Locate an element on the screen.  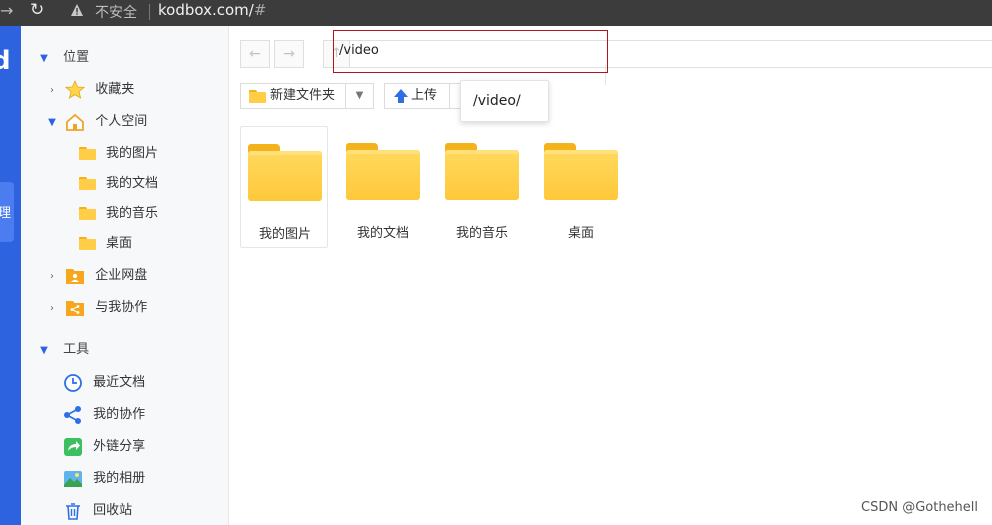
sidebar-item-recent: 最近文档 is located at coordinates (104, 383).